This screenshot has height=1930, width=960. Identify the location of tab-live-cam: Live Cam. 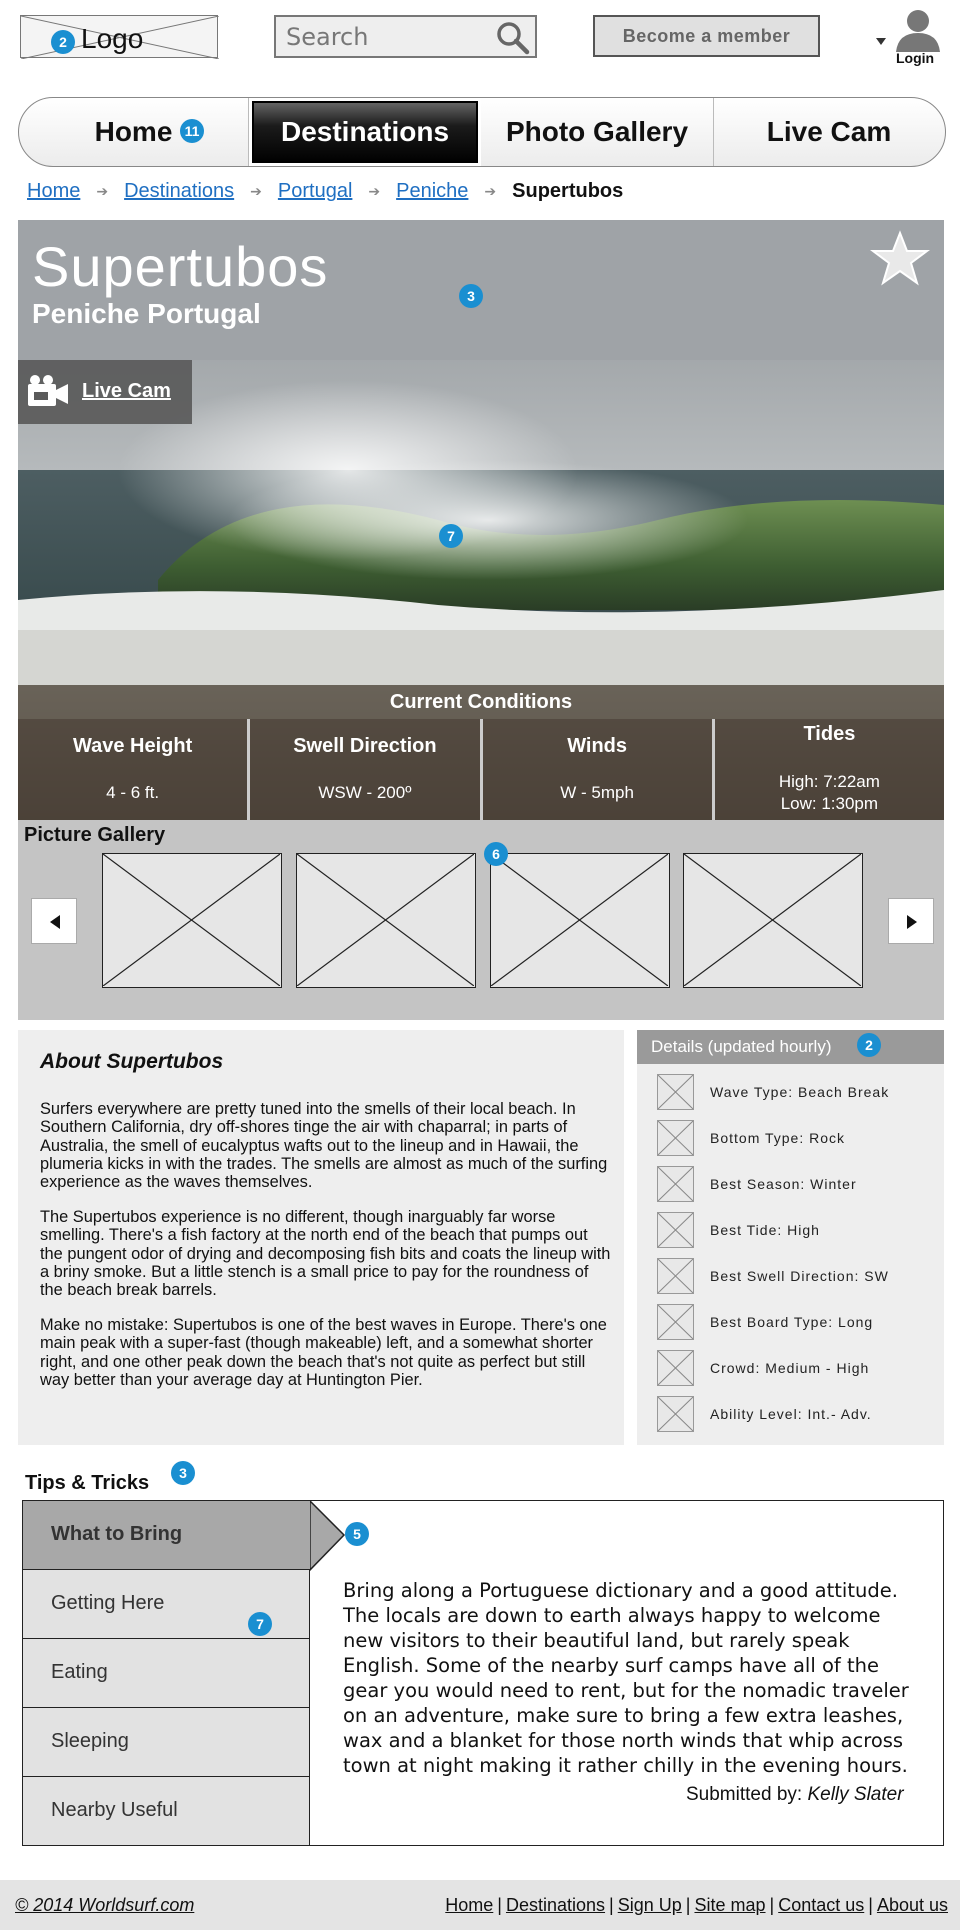
(829, 132).